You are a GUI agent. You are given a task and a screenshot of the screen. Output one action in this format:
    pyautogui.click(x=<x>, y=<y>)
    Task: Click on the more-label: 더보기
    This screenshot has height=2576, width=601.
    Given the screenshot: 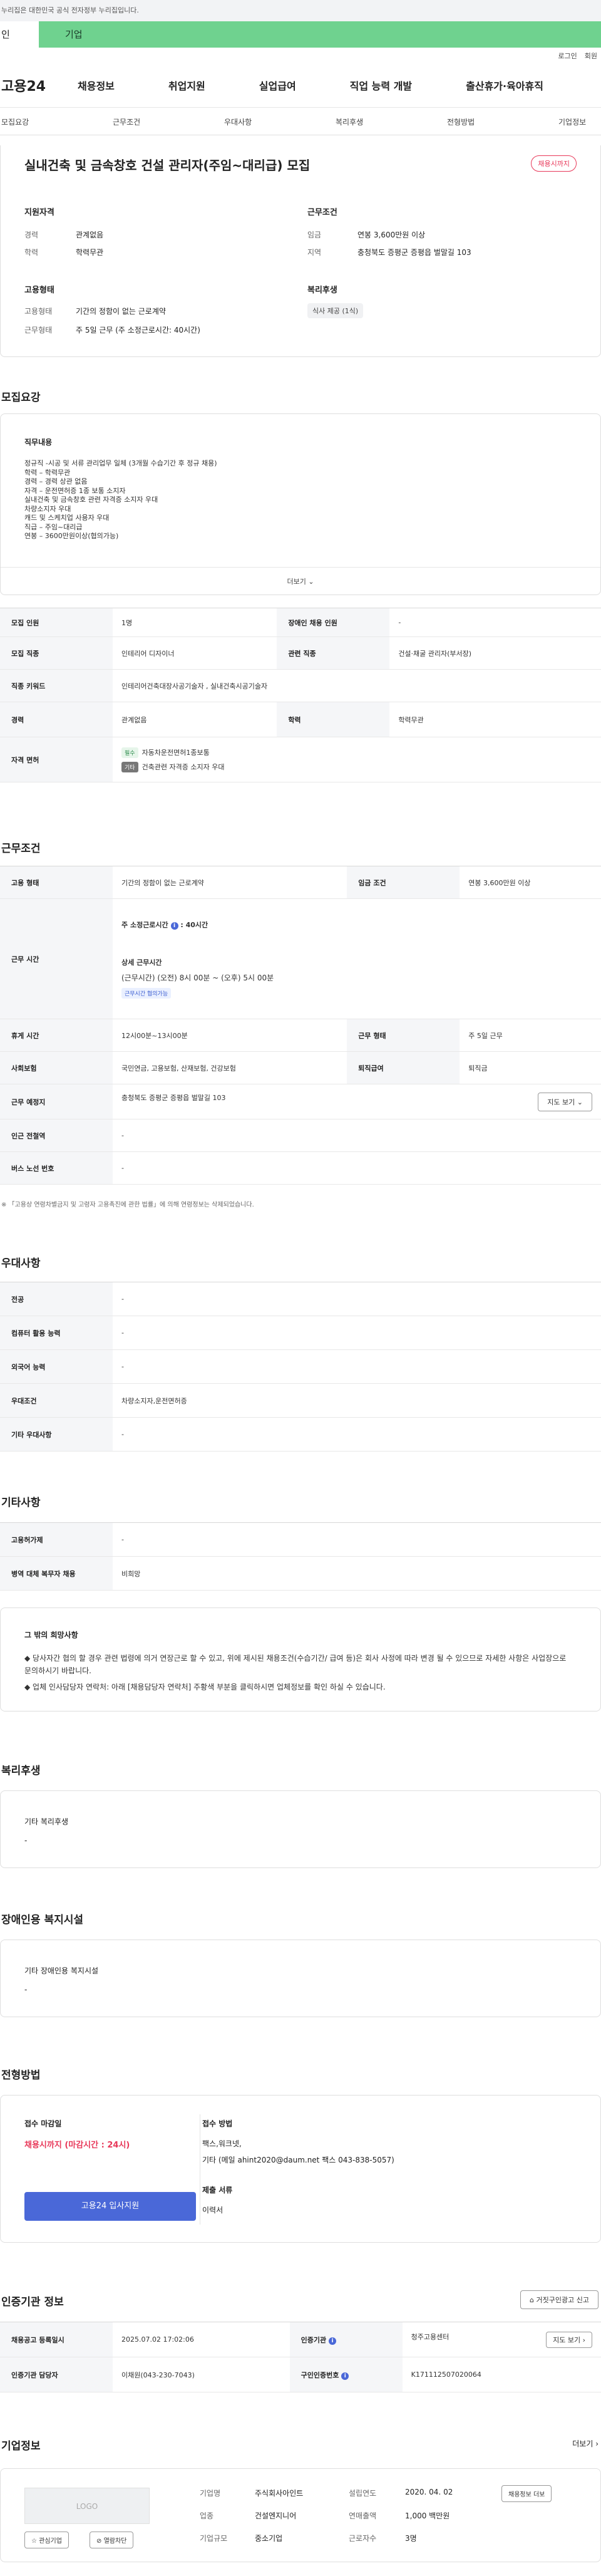 What is the action you would take?
    pyautogui.click(x=296, y=582)
    